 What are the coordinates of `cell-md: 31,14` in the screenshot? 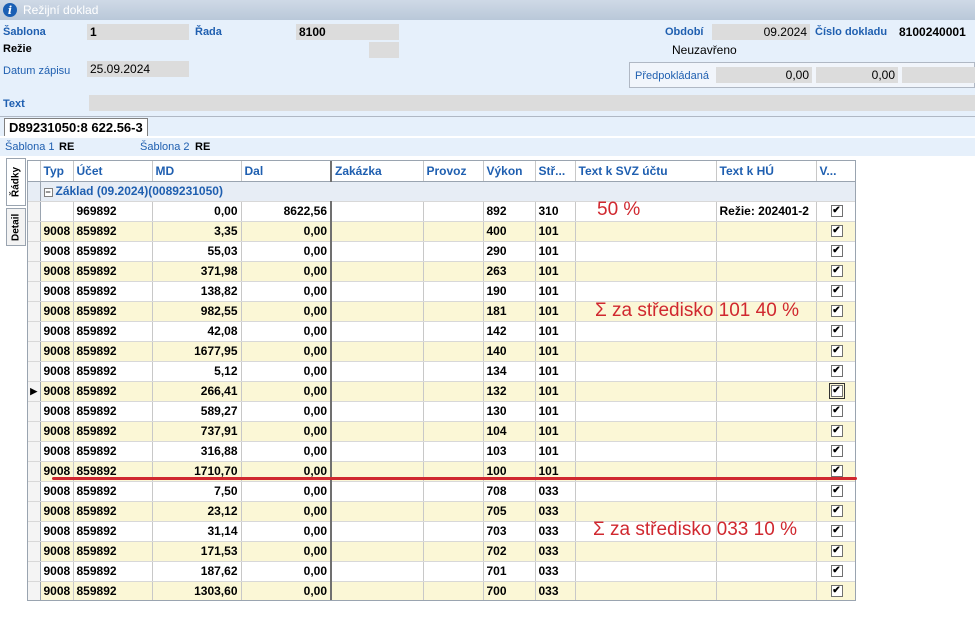 It's located at (197, 531).